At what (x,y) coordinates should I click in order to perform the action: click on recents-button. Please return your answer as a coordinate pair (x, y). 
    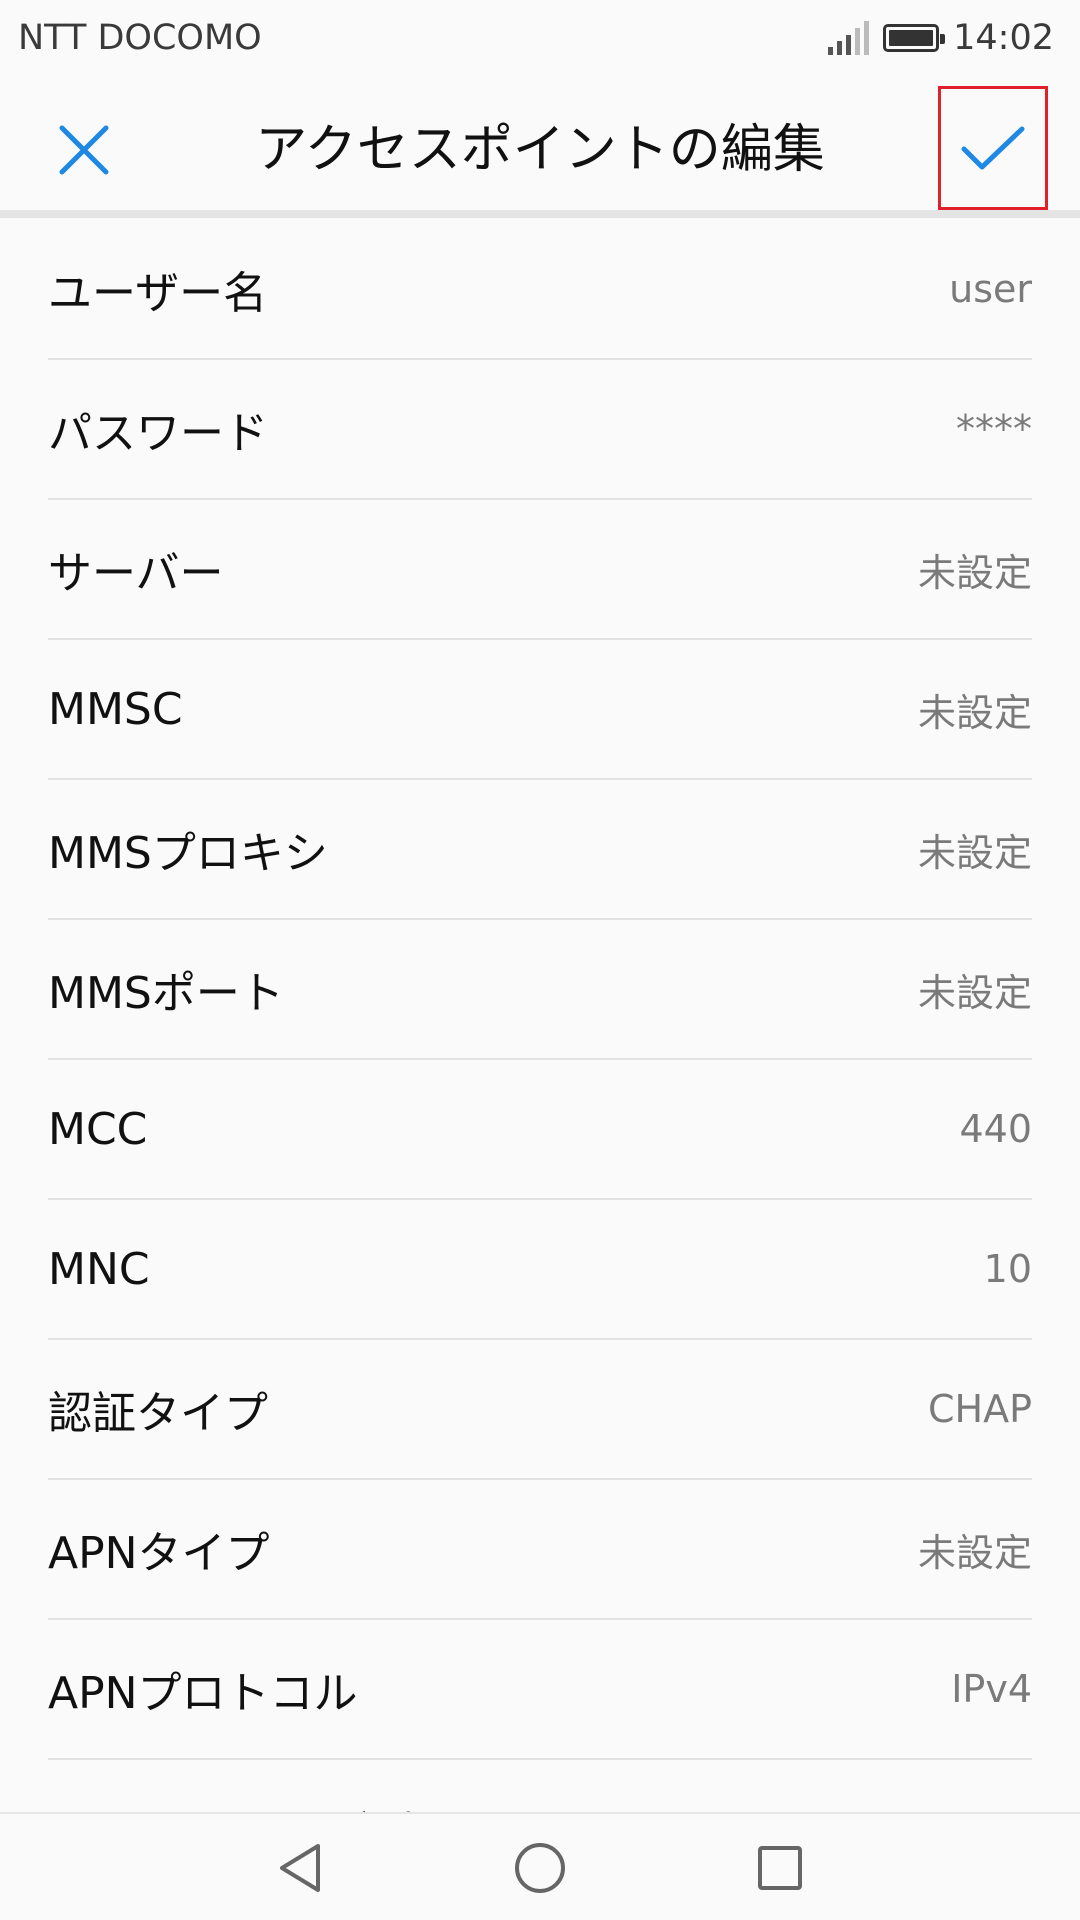
    Looking at the image, I should click on (780, 1868).